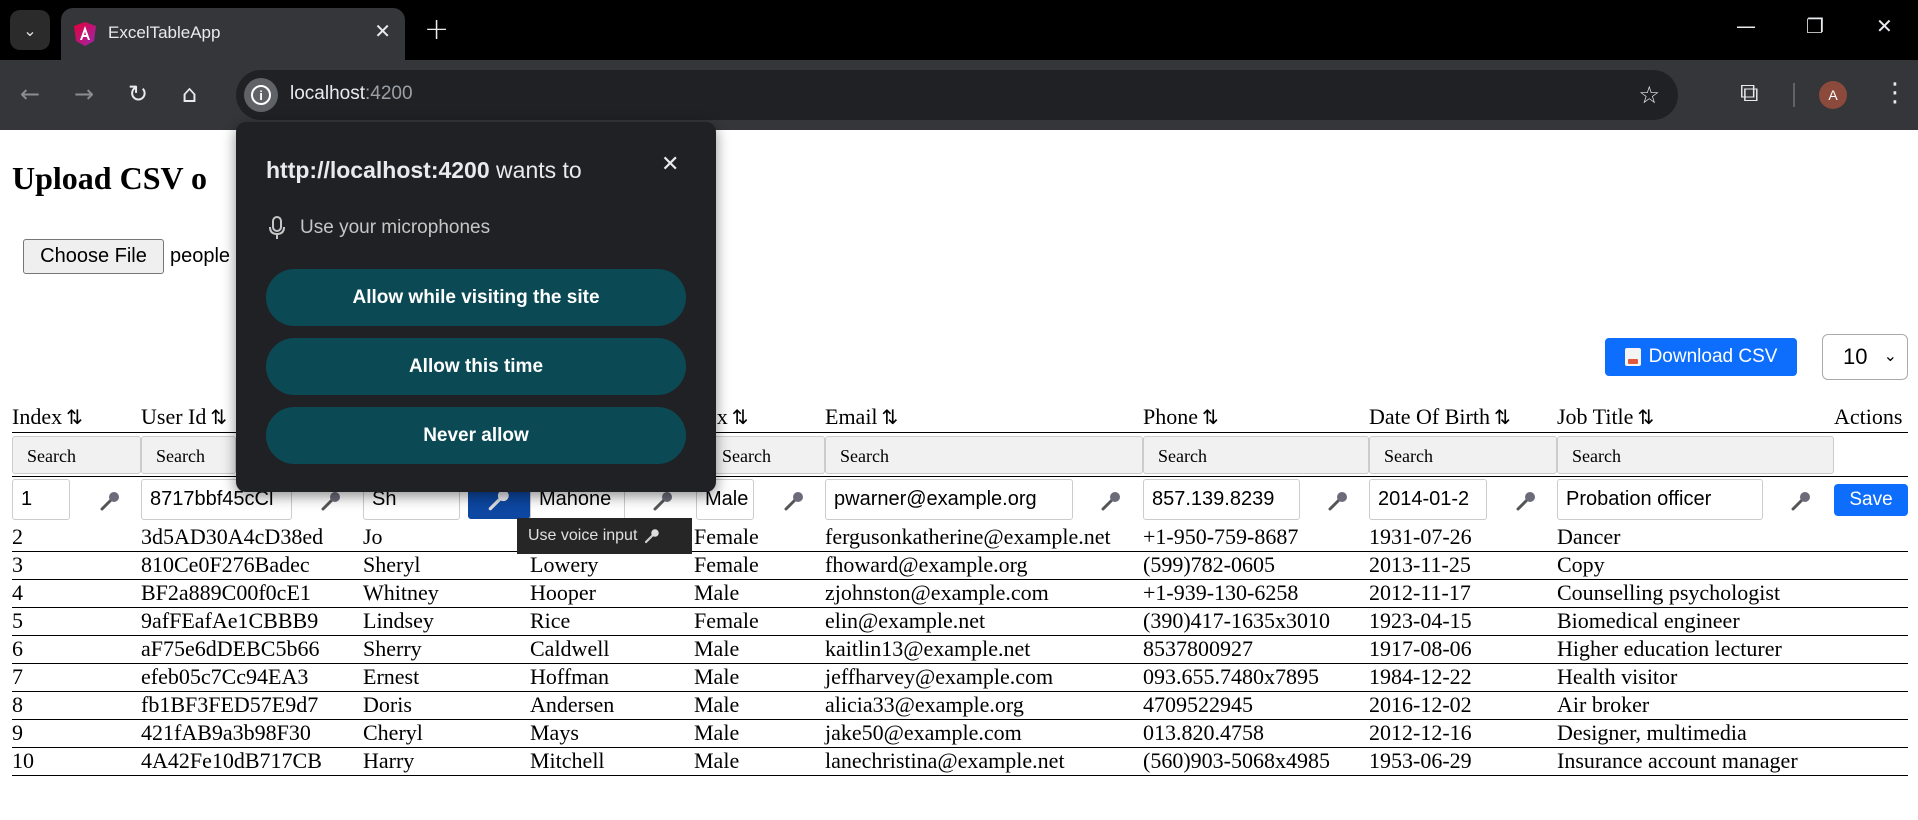 The height and width of the screenshot is (820, 1918). I want to click on allow-while-visiting-button: Allow while visiting the site, so click(476, 297).